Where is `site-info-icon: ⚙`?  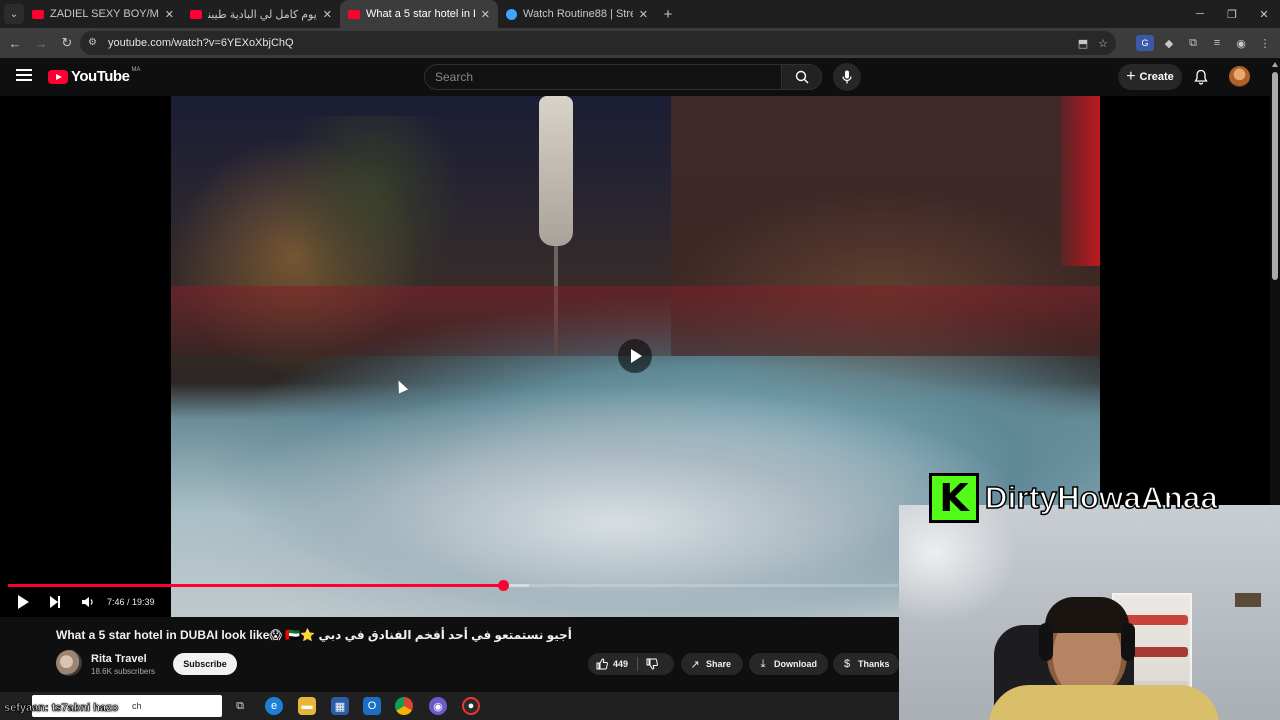
site-info-icon: ⚙ is located at coordinates (94, 43).